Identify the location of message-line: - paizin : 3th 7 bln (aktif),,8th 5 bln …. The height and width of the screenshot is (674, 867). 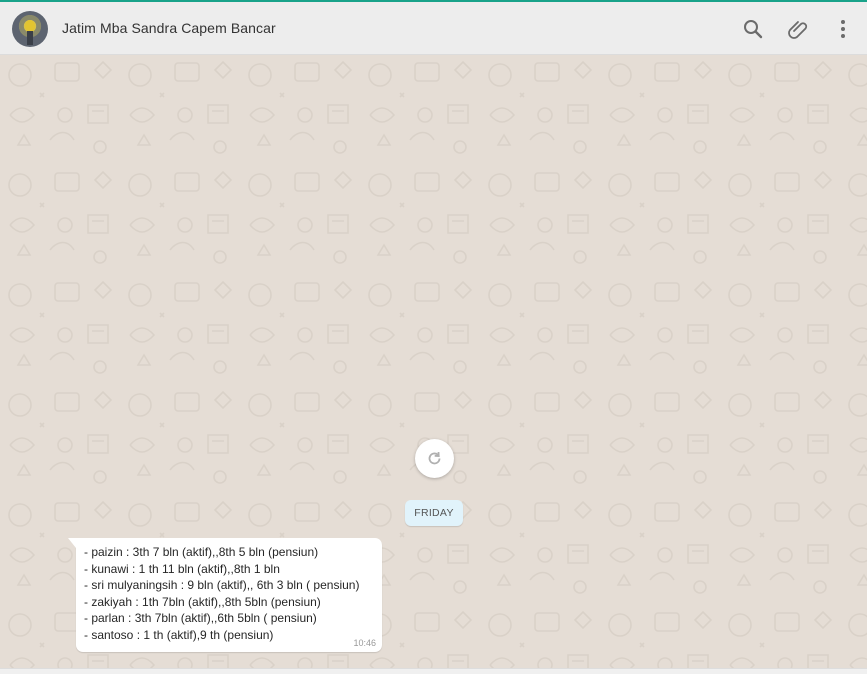
(201, 552).